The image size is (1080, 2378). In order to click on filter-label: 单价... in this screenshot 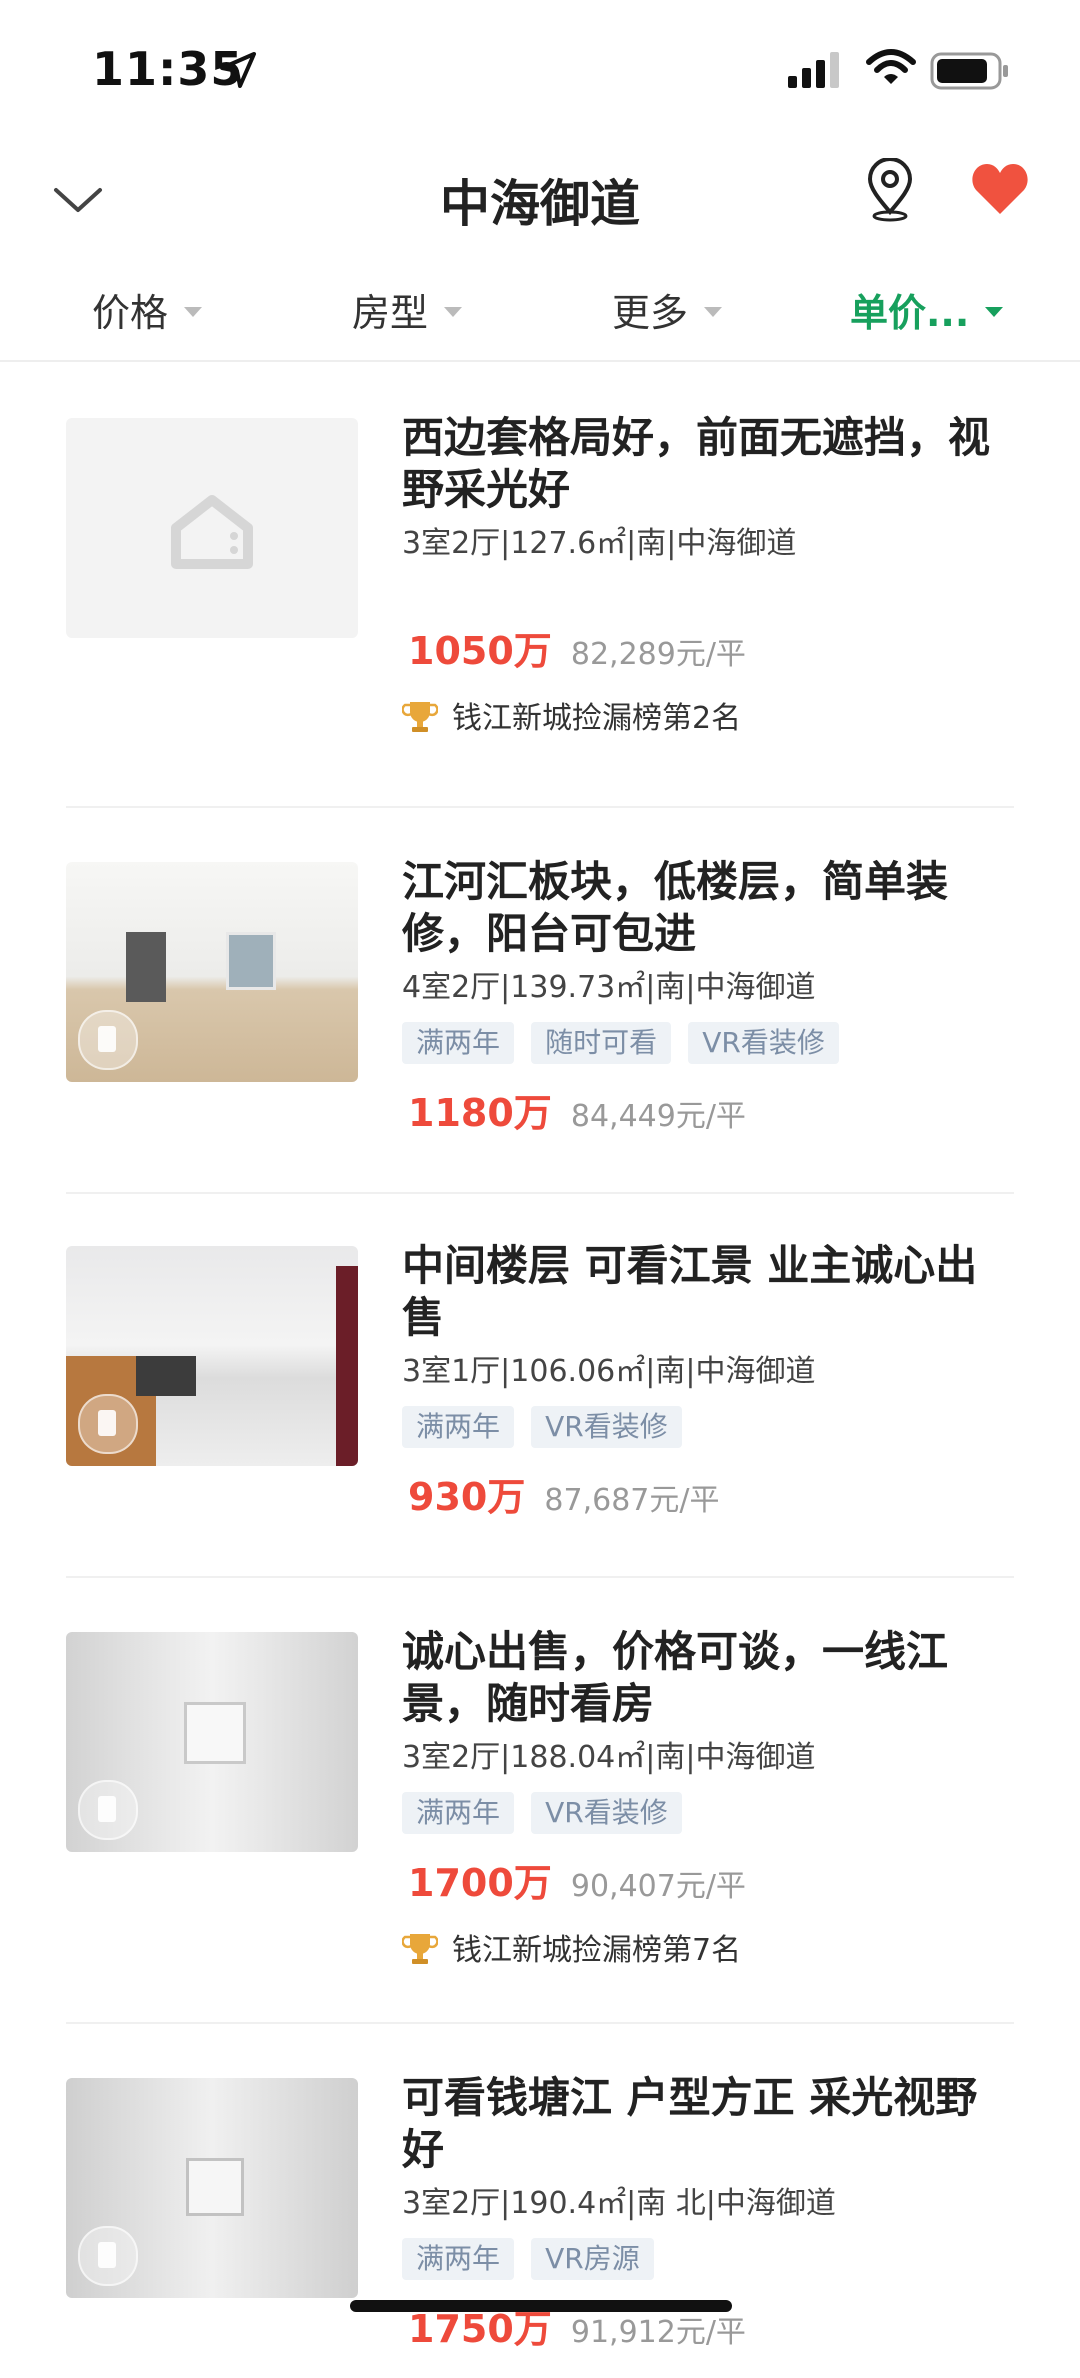, I will do `click(910, 313)`.